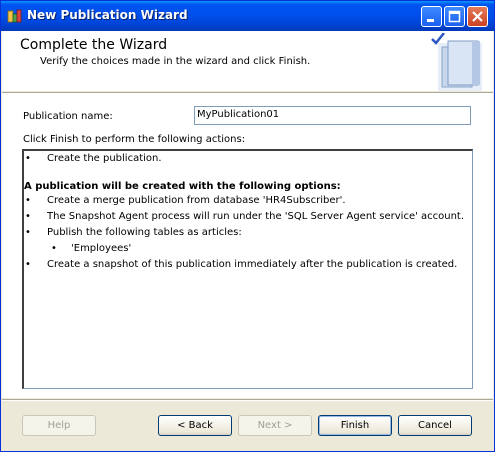 This screenshot has height=452, width=495. Describe the element at coordinates (332, 115) in the screenshot. I see `publication-name-field: MyPublication01` at that location.